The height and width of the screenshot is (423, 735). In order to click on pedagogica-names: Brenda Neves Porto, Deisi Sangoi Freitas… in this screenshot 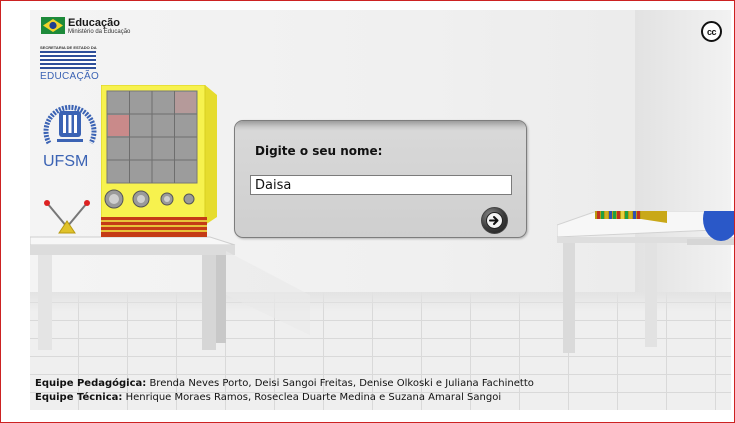, I will do `click(340, 383)`.